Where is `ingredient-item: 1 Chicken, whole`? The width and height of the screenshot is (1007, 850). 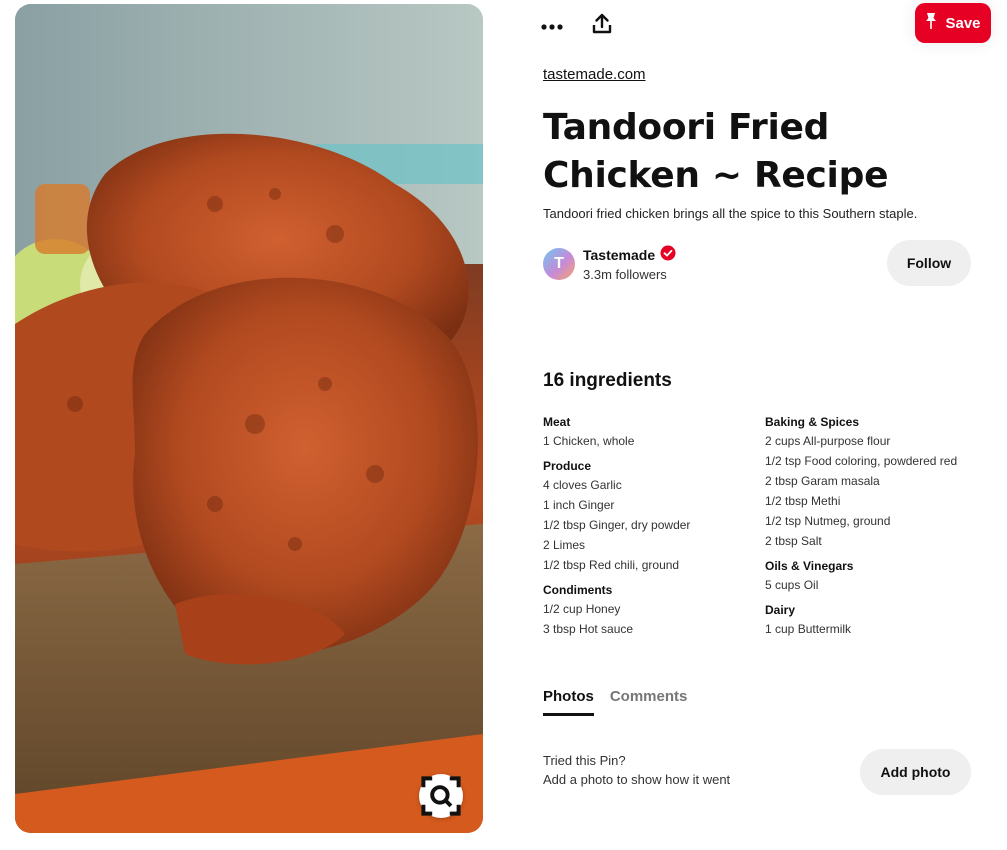 ingredient-item: 1 Chicken, whole is located at coordinates (589, 441).